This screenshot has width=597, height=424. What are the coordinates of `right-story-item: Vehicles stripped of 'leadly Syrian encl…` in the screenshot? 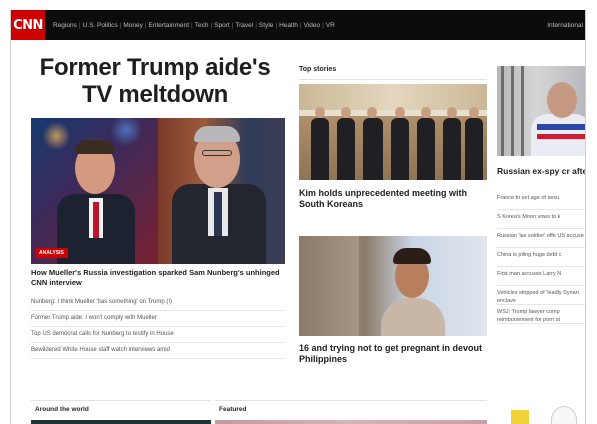 It's located at (541, 295).